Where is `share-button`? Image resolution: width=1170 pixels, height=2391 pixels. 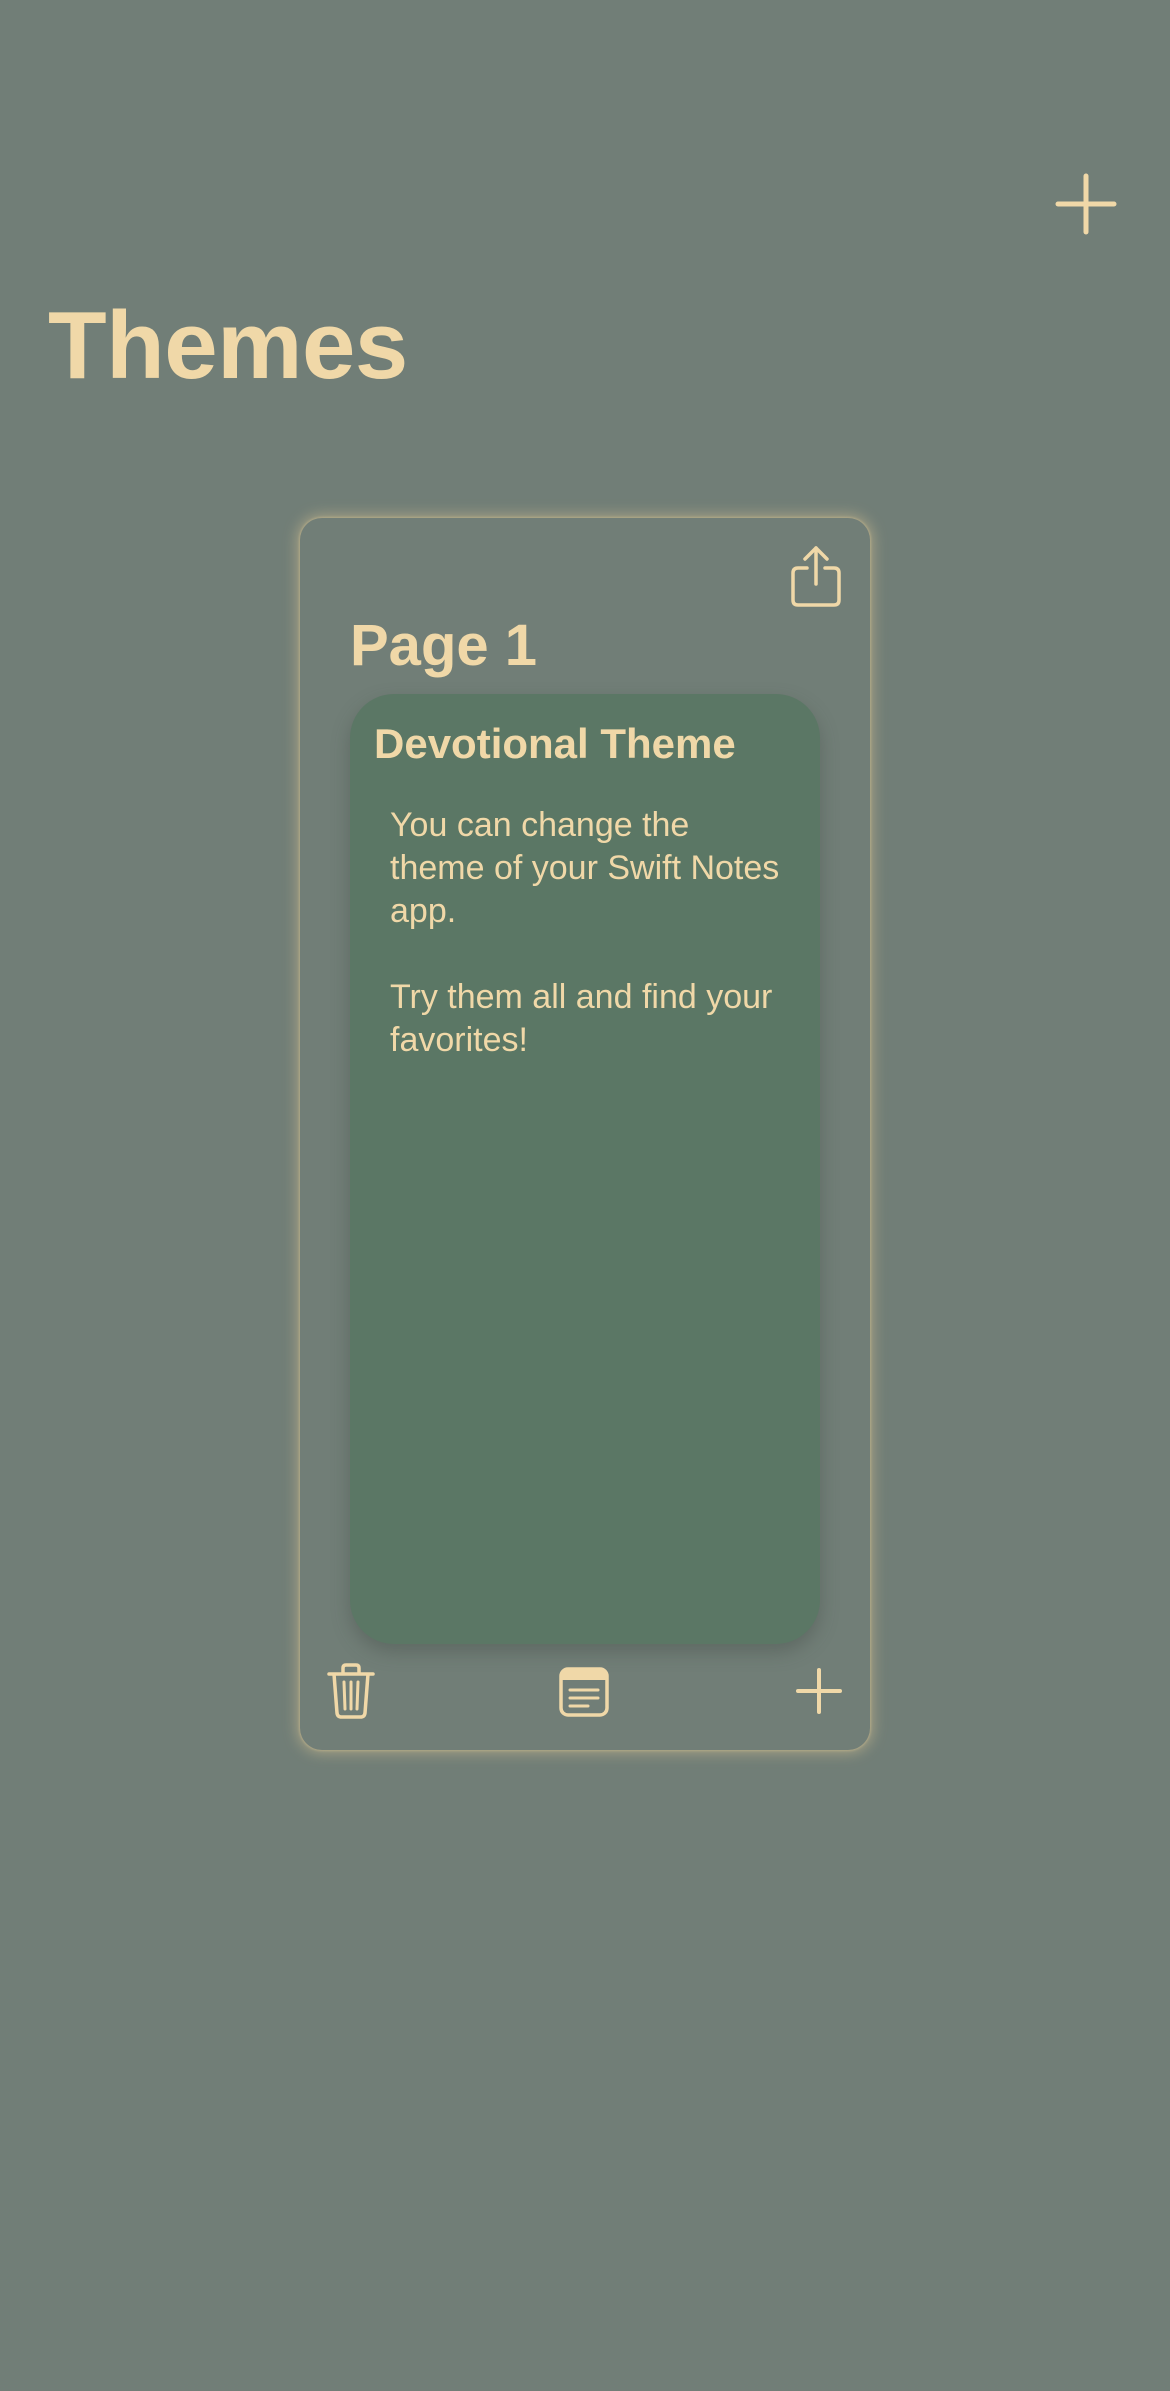
share-button is located at coordinates (816, 576).